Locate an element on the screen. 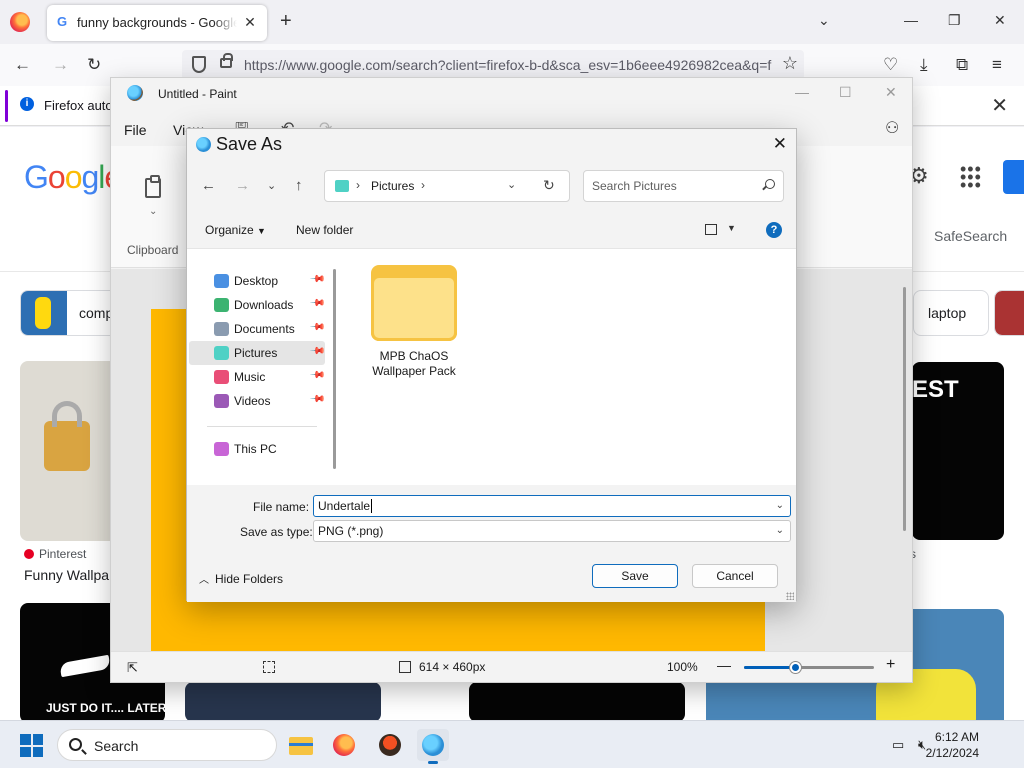 This screenshot has height=768, width=1024. nav-item-downloads: Downloads 📌 is located at coordinates (257, 305).